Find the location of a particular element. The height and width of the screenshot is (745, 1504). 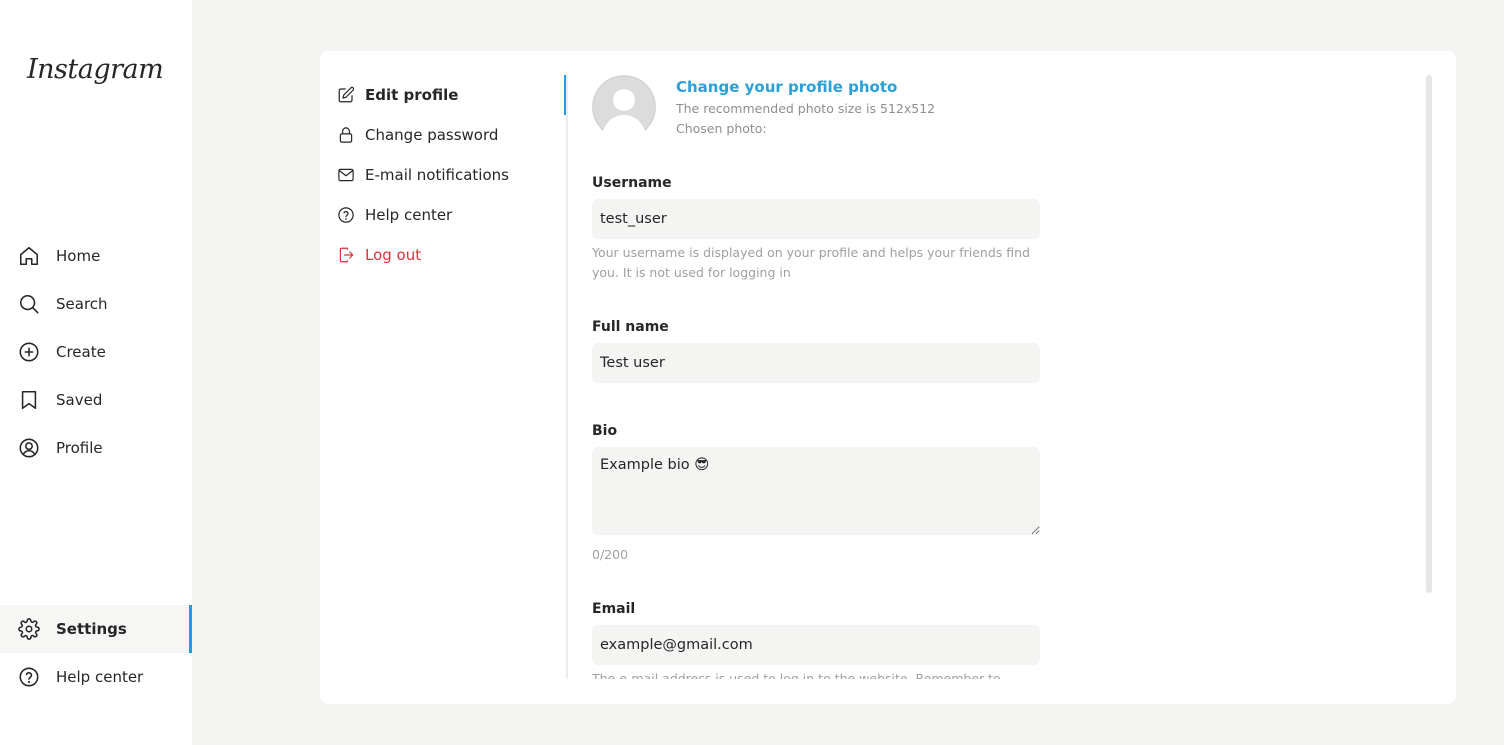

bio-char-counter: 0/200 is located at coordinates (610, 554).